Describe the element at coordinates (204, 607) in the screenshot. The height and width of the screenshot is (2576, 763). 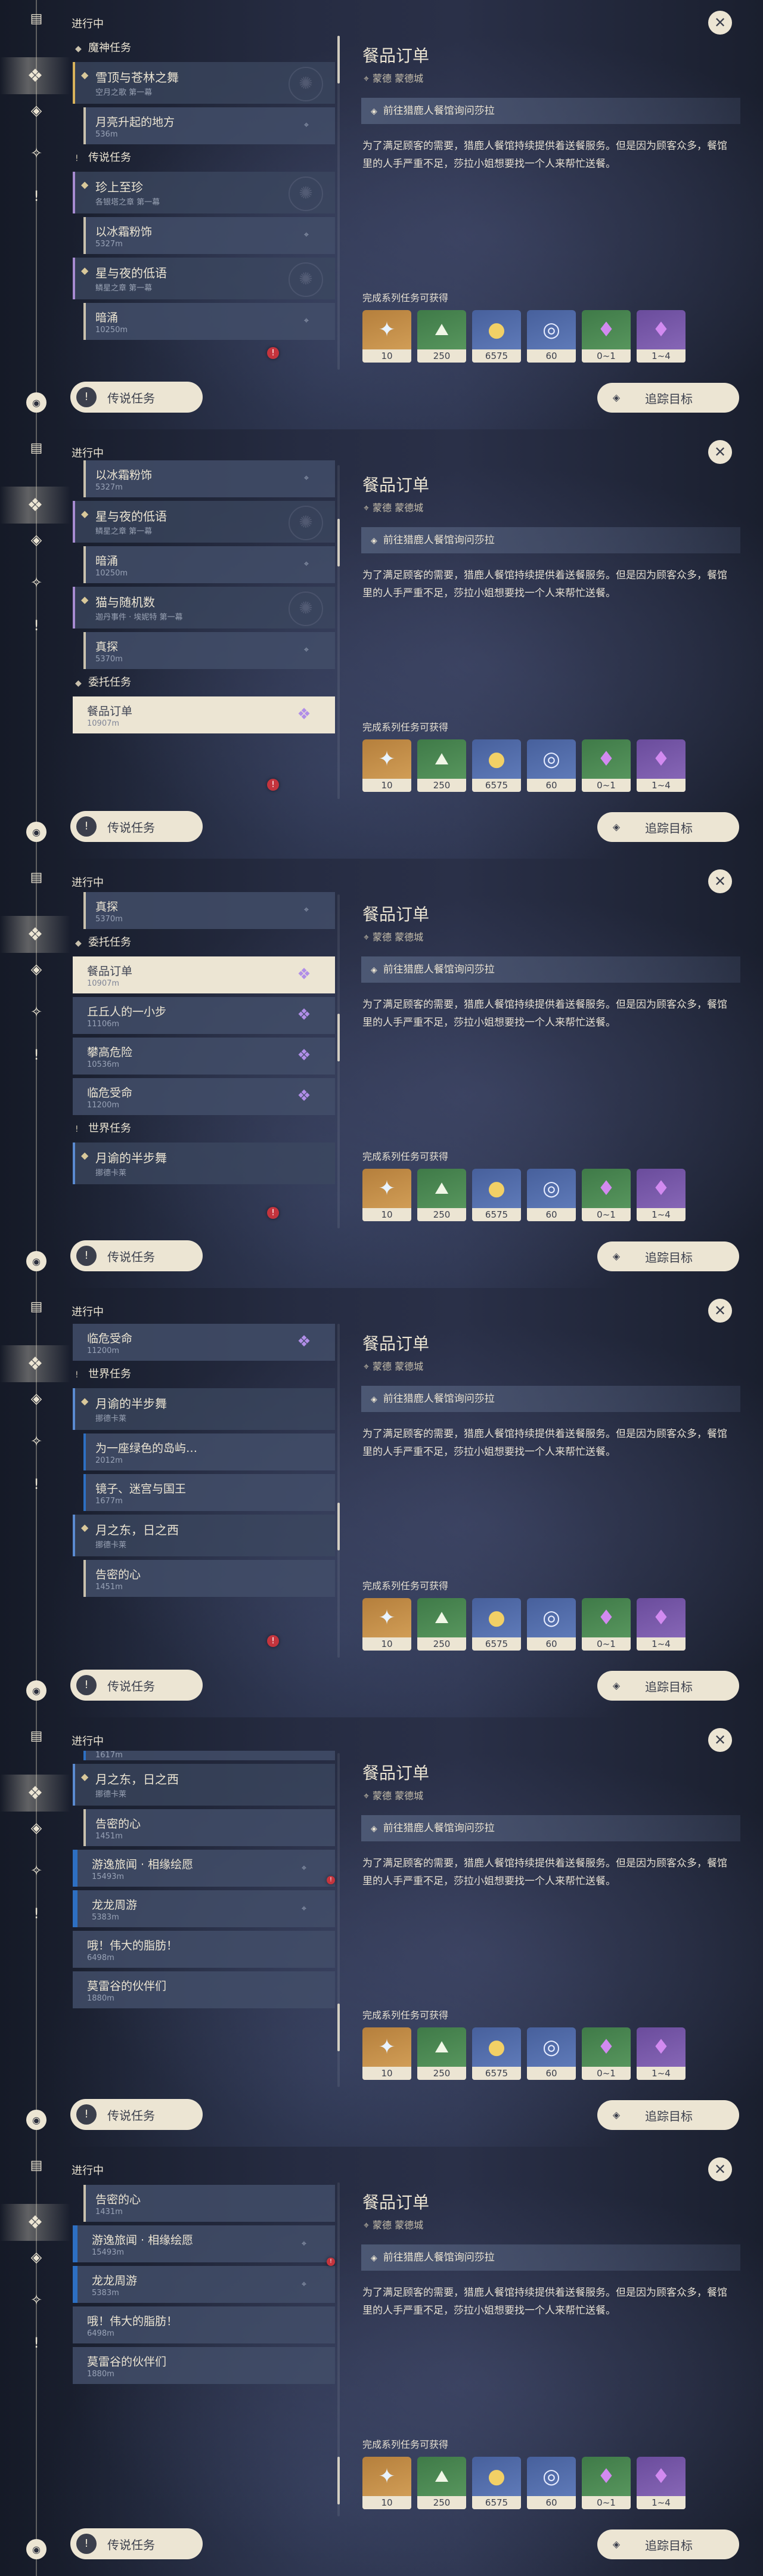
I see `quest-card: ◆ 猫与随机数 迦丹事件 · 埃妮特 第一幕 ✺` at that location.